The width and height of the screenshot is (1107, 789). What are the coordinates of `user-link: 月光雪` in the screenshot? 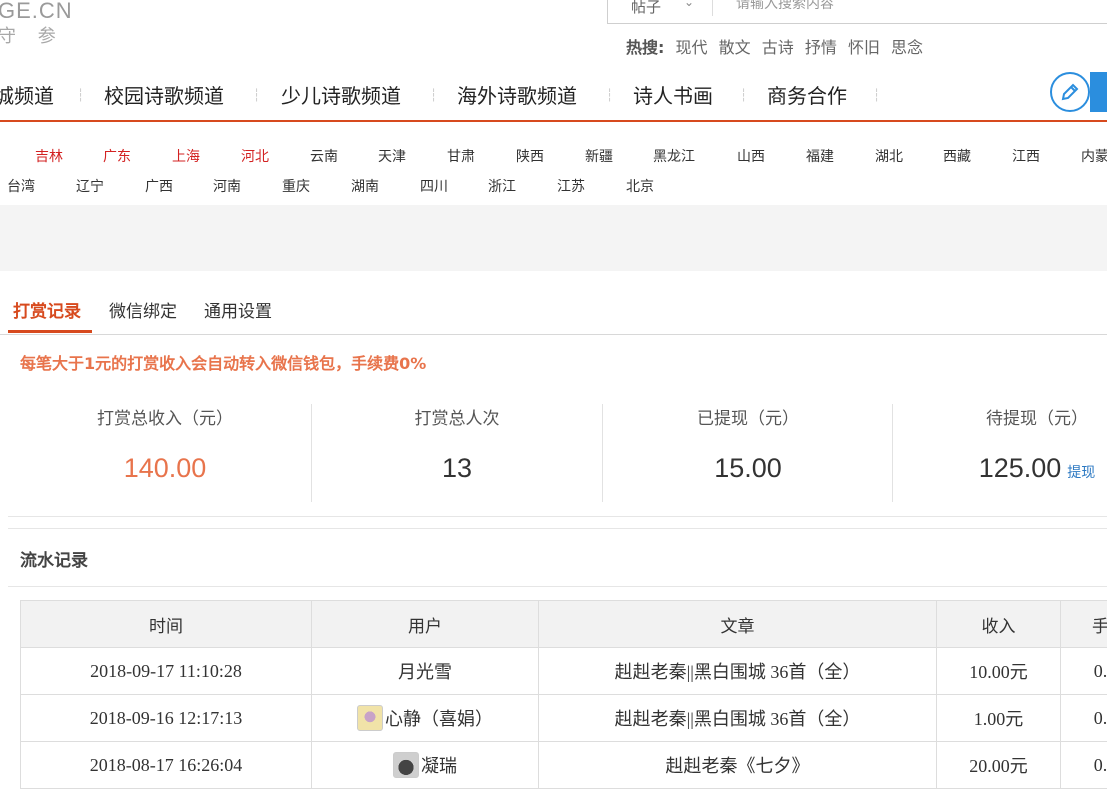 It's located at (425, 672).